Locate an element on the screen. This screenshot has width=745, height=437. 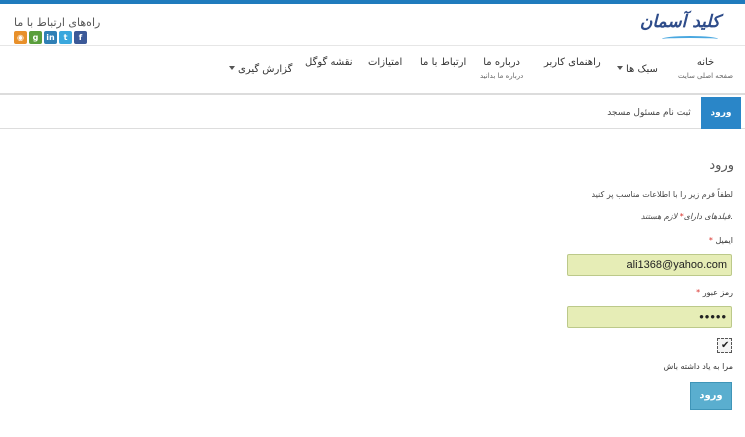
password-label-text: رمز عبور is located at coordinates (717, 292).